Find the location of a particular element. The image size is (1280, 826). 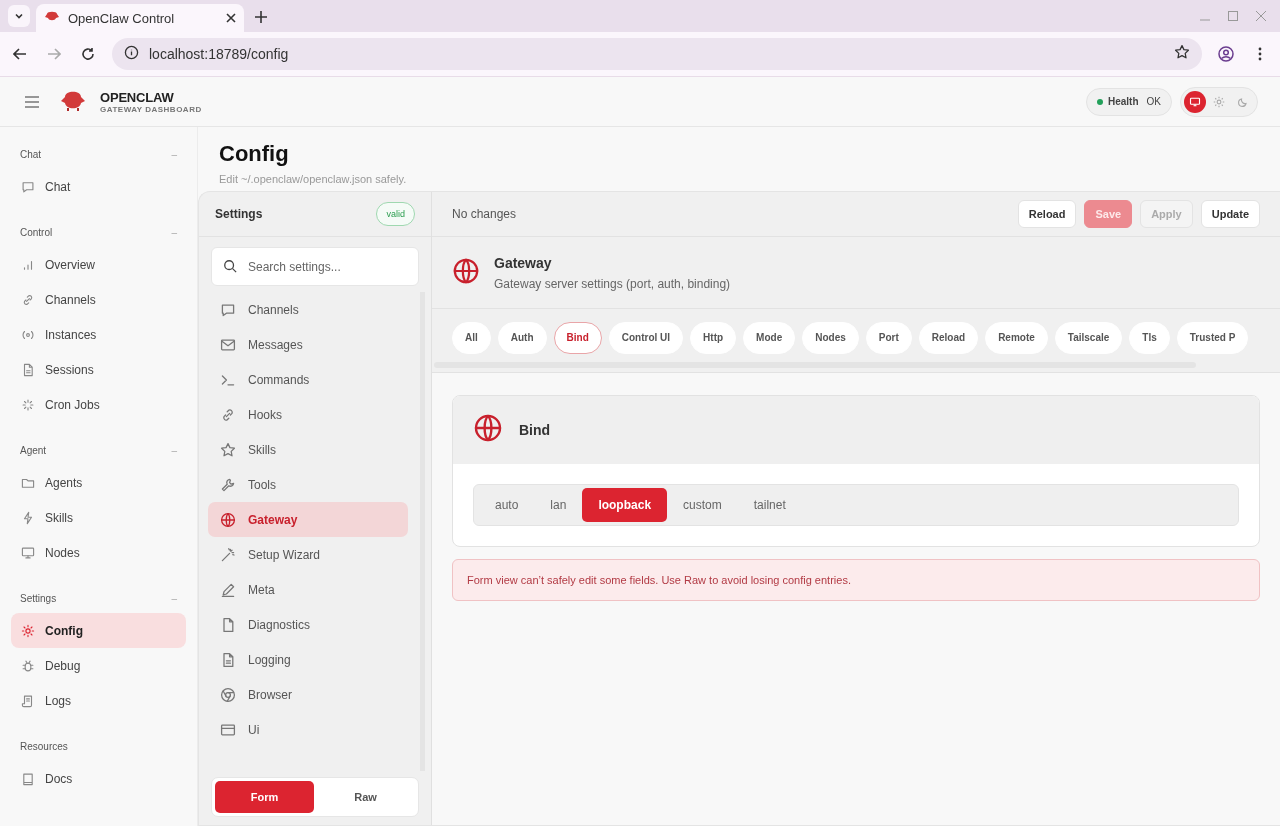

status-dot is located at coordinates (1100, 101).